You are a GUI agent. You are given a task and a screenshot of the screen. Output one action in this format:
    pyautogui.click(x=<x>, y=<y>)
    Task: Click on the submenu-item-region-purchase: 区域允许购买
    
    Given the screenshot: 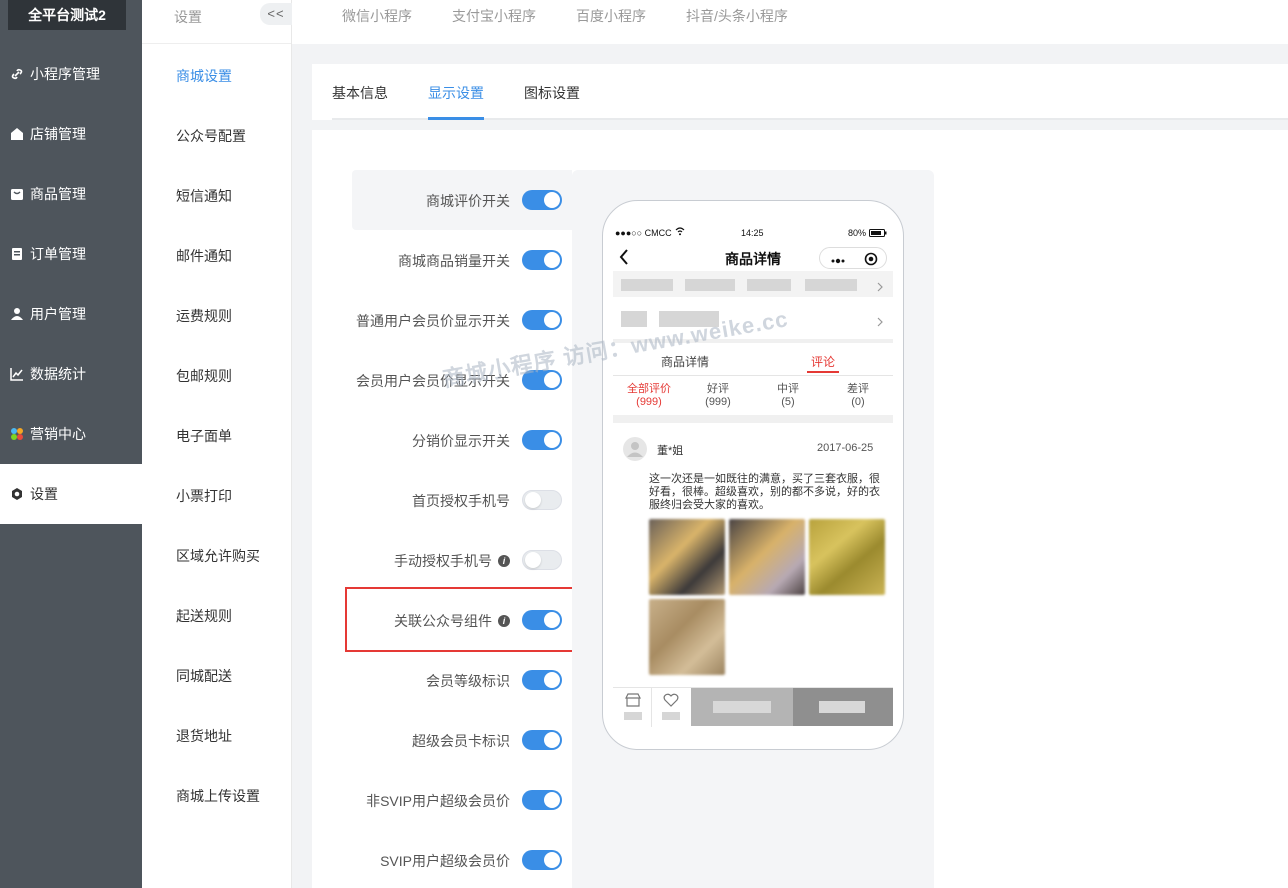 What is the action you would take?
    pyautogui.click(x=218, y=556)
    